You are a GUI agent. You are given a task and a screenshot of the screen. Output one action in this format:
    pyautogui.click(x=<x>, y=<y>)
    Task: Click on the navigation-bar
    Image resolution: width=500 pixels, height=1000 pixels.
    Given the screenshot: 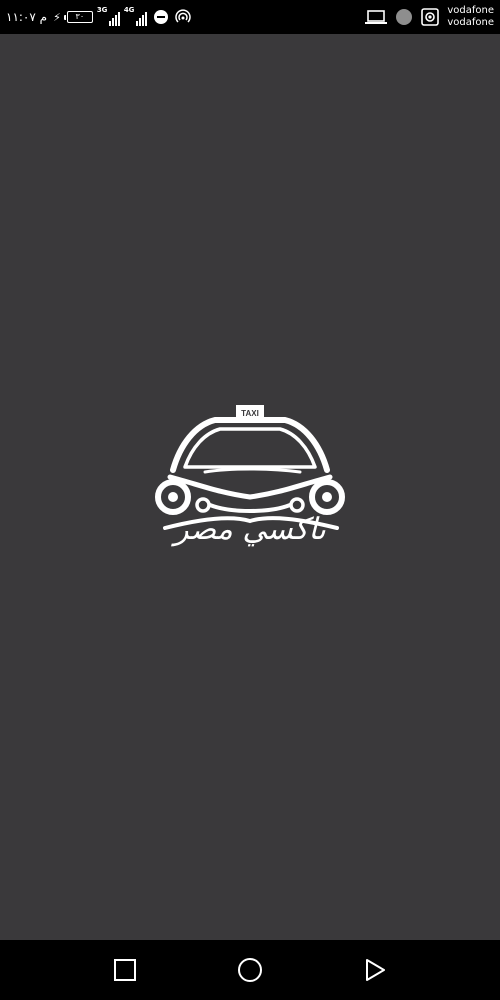 What is the action you would take?
    pyautogui.click(x=250, y=970)
    